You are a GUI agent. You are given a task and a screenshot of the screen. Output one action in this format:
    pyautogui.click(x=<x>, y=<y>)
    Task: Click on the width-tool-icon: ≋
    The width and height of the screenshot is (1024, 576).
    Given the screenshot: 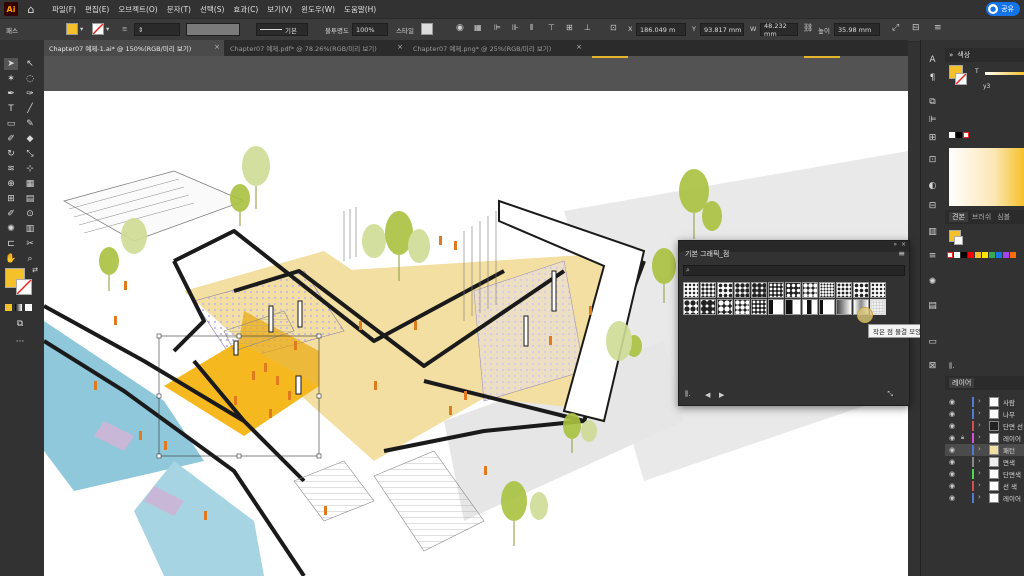 What is the action you would take?
    pyautogui.click(x=11, y=169)
    